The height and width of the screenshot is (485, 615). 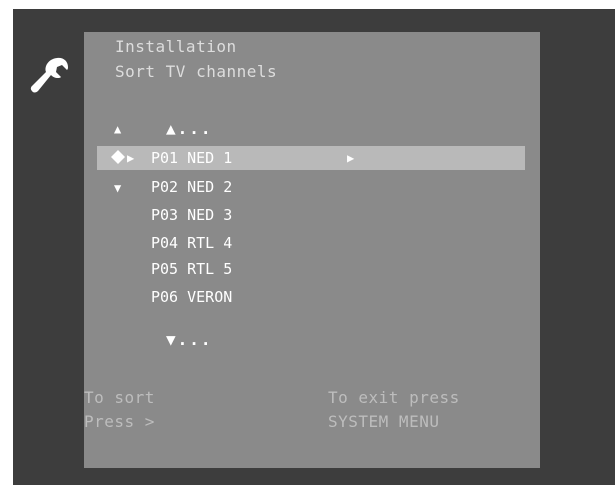 What do you see at coordinates (191, 269) in the screenshot?
I see `channel-row-p05: P05 RTL 5` at bounding box center [191, 269].